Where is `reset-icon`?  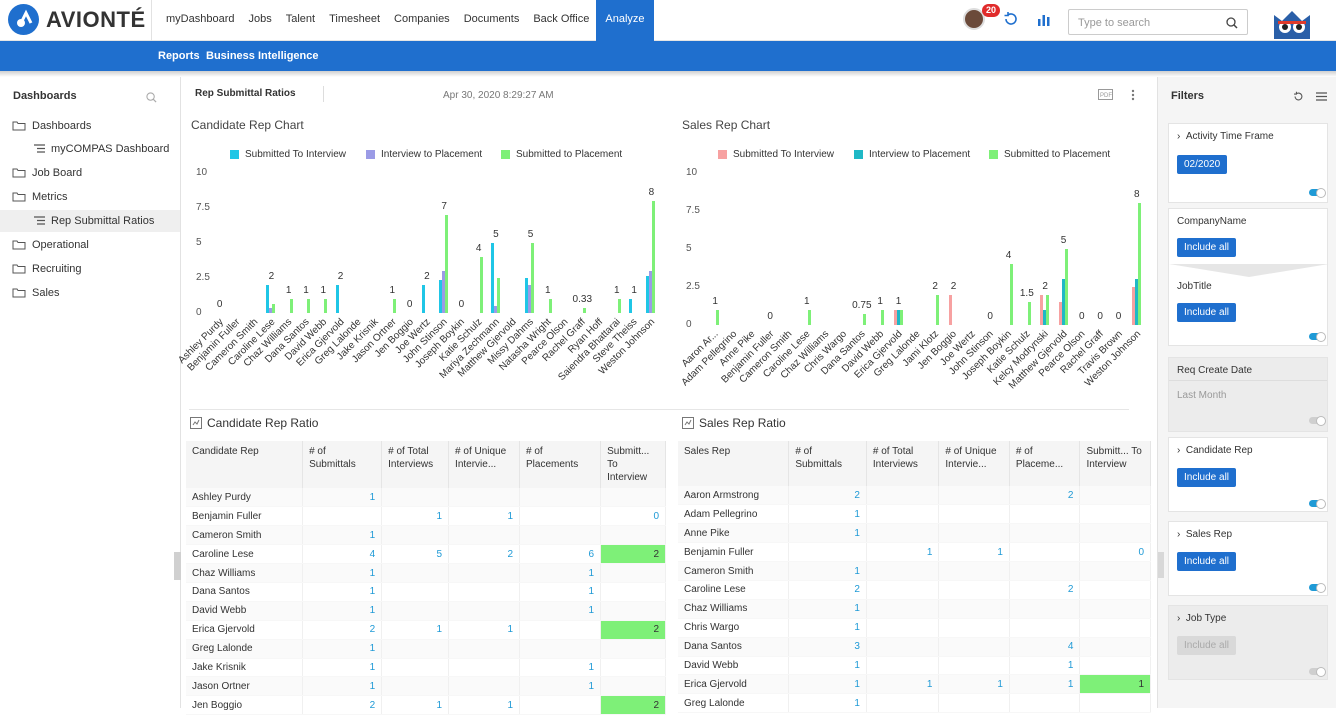
reset-icon is located at coordinates (1298, 96).